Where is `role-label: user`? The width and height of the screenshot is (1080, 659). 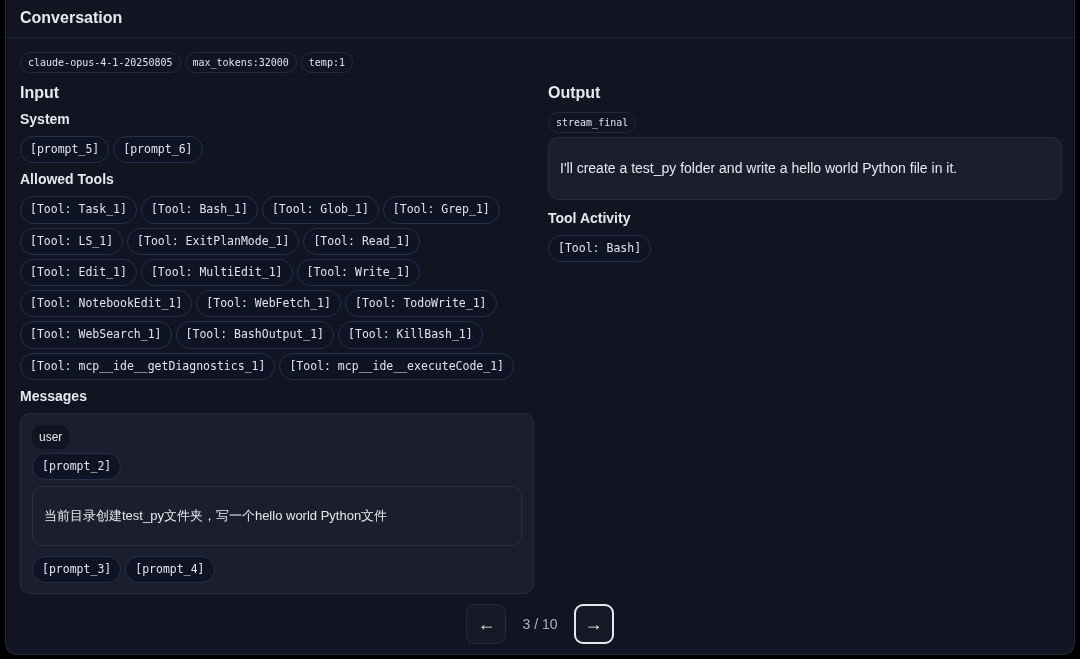 role-label: user is located at coordinates (51, 436).